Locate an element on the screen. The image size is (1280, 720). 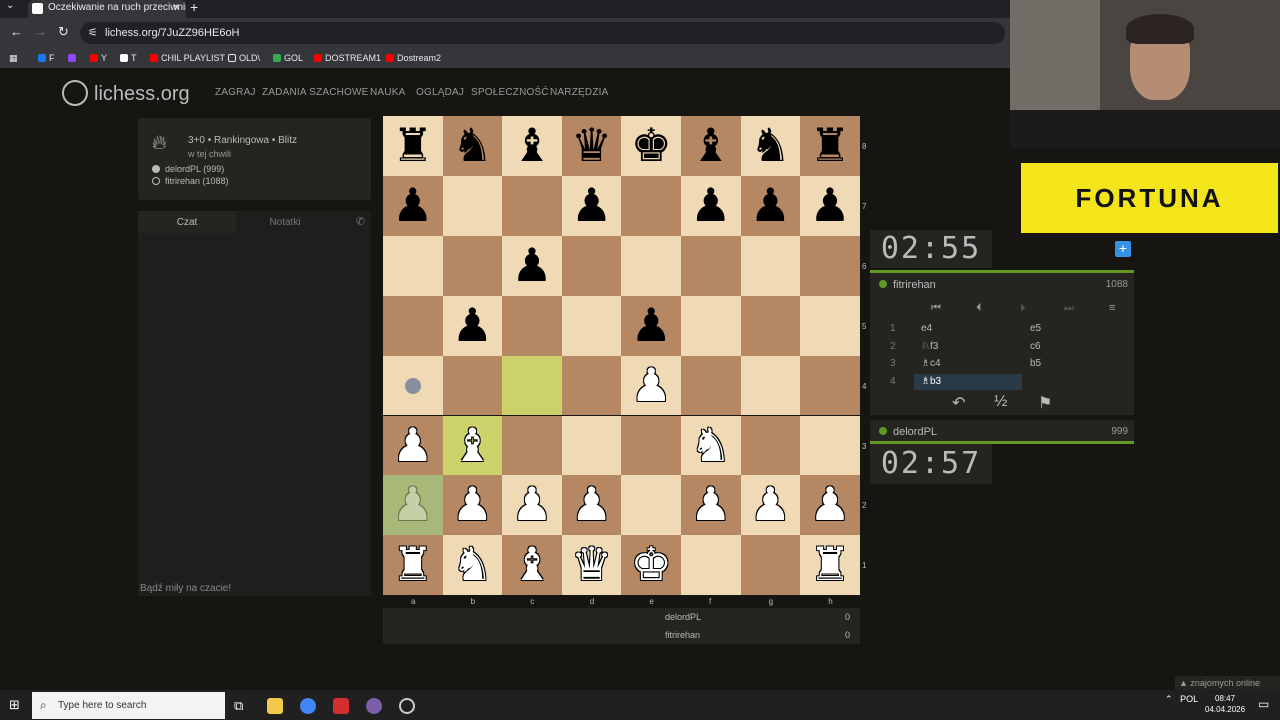
black-pawn-e5: ♟ is located at coordinates (651, 326).